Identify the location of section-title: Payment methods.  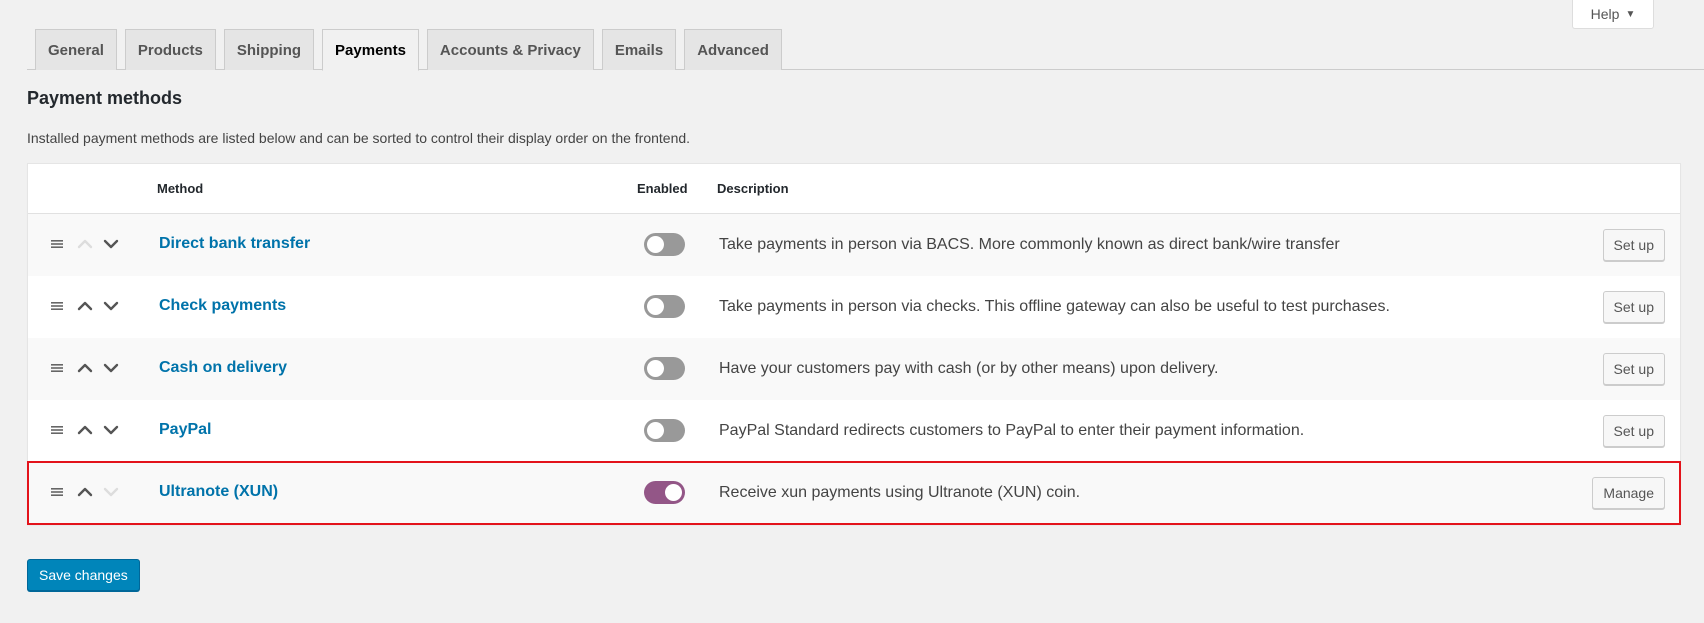
(105, 98).